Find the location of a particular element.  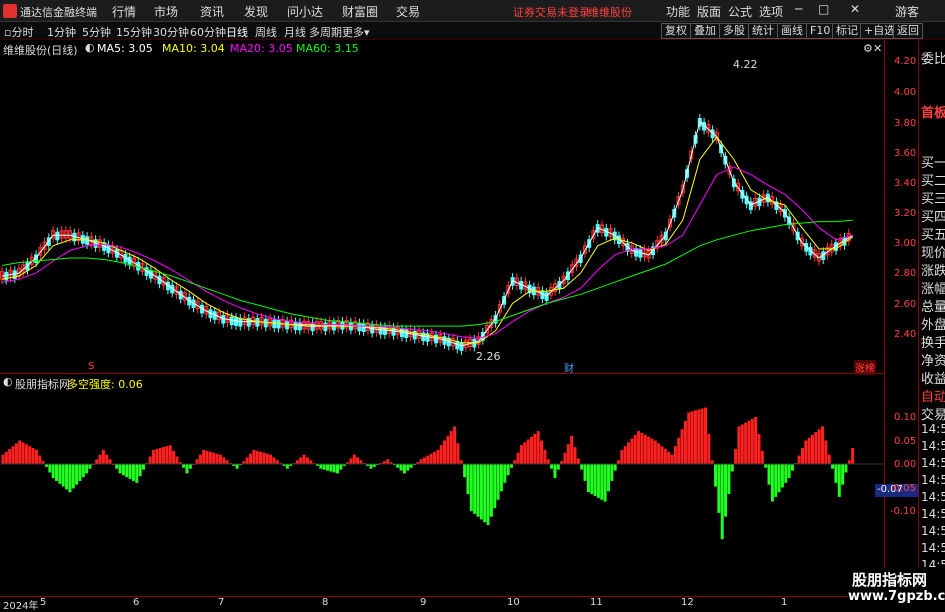

tool-f10: F10 is located at coordinates (820, 31).